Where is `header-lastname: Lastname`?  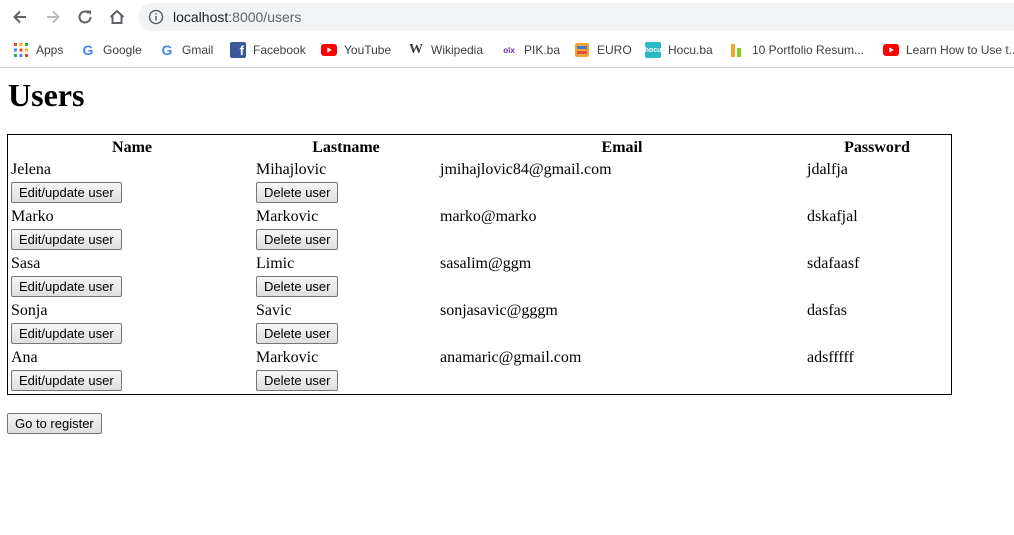 header-lastname: Lastname is located at coordinates (346, 147).